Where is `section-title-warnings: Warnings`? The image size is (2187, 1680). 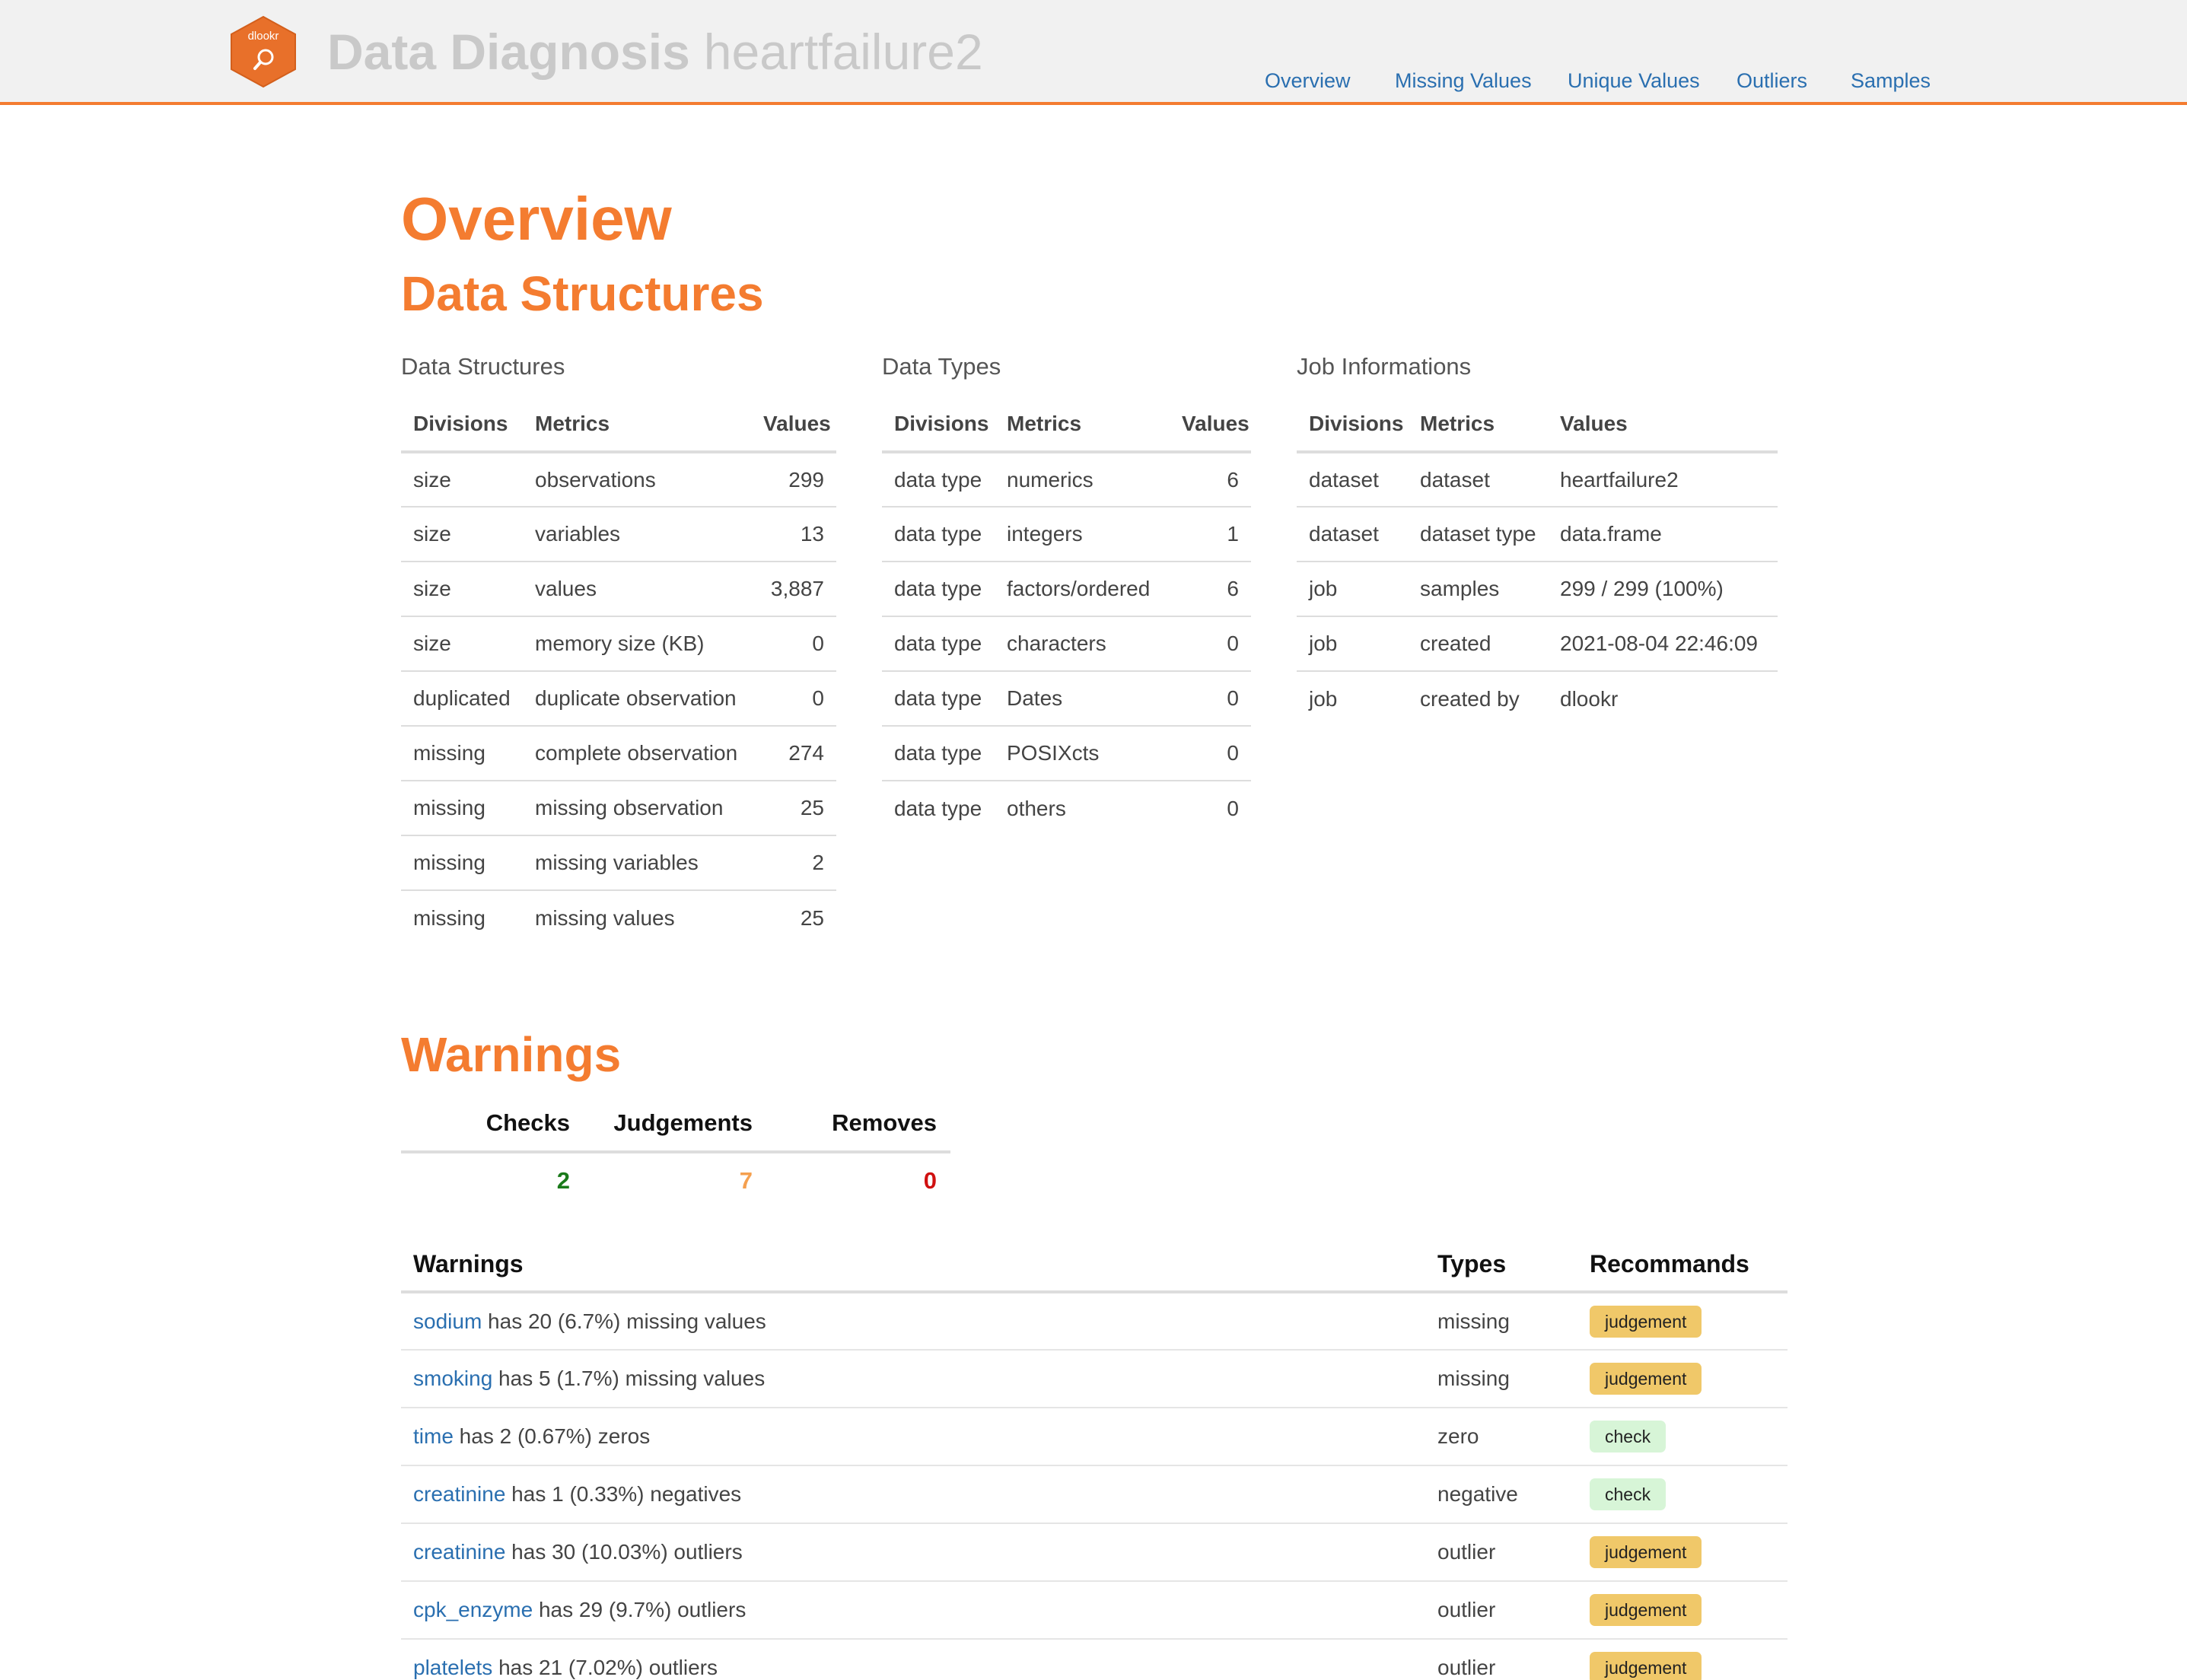
section-title-warnings: Warnings is located at coordinates (512, 1054).